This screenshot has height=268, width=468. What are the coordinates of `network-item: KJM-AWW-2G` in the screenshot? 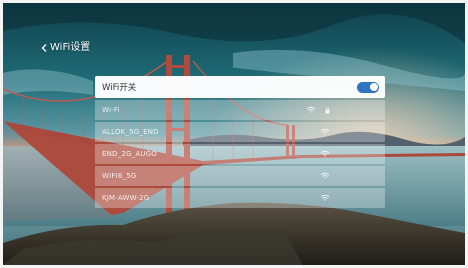 It's located at (240, 198).